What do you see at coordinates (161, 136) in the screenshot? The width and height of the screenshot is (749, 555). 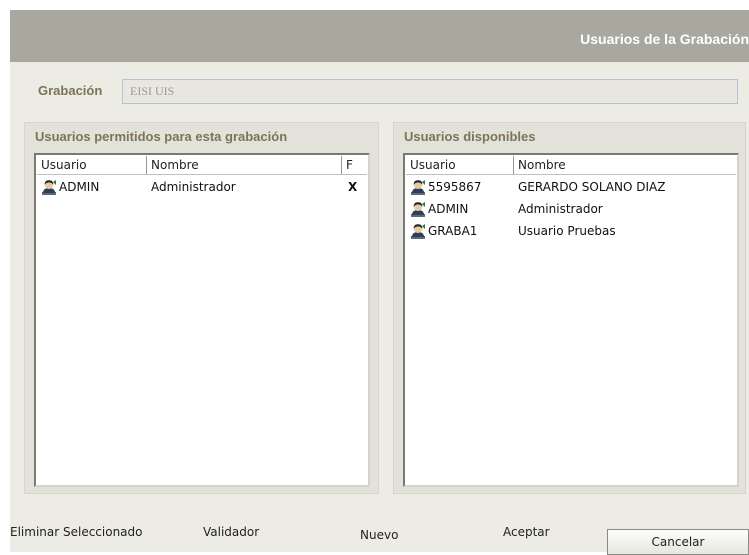 I see `allowed-users-title: Usuarios permitidos para esta grabación` at bounding box center [161, 136].